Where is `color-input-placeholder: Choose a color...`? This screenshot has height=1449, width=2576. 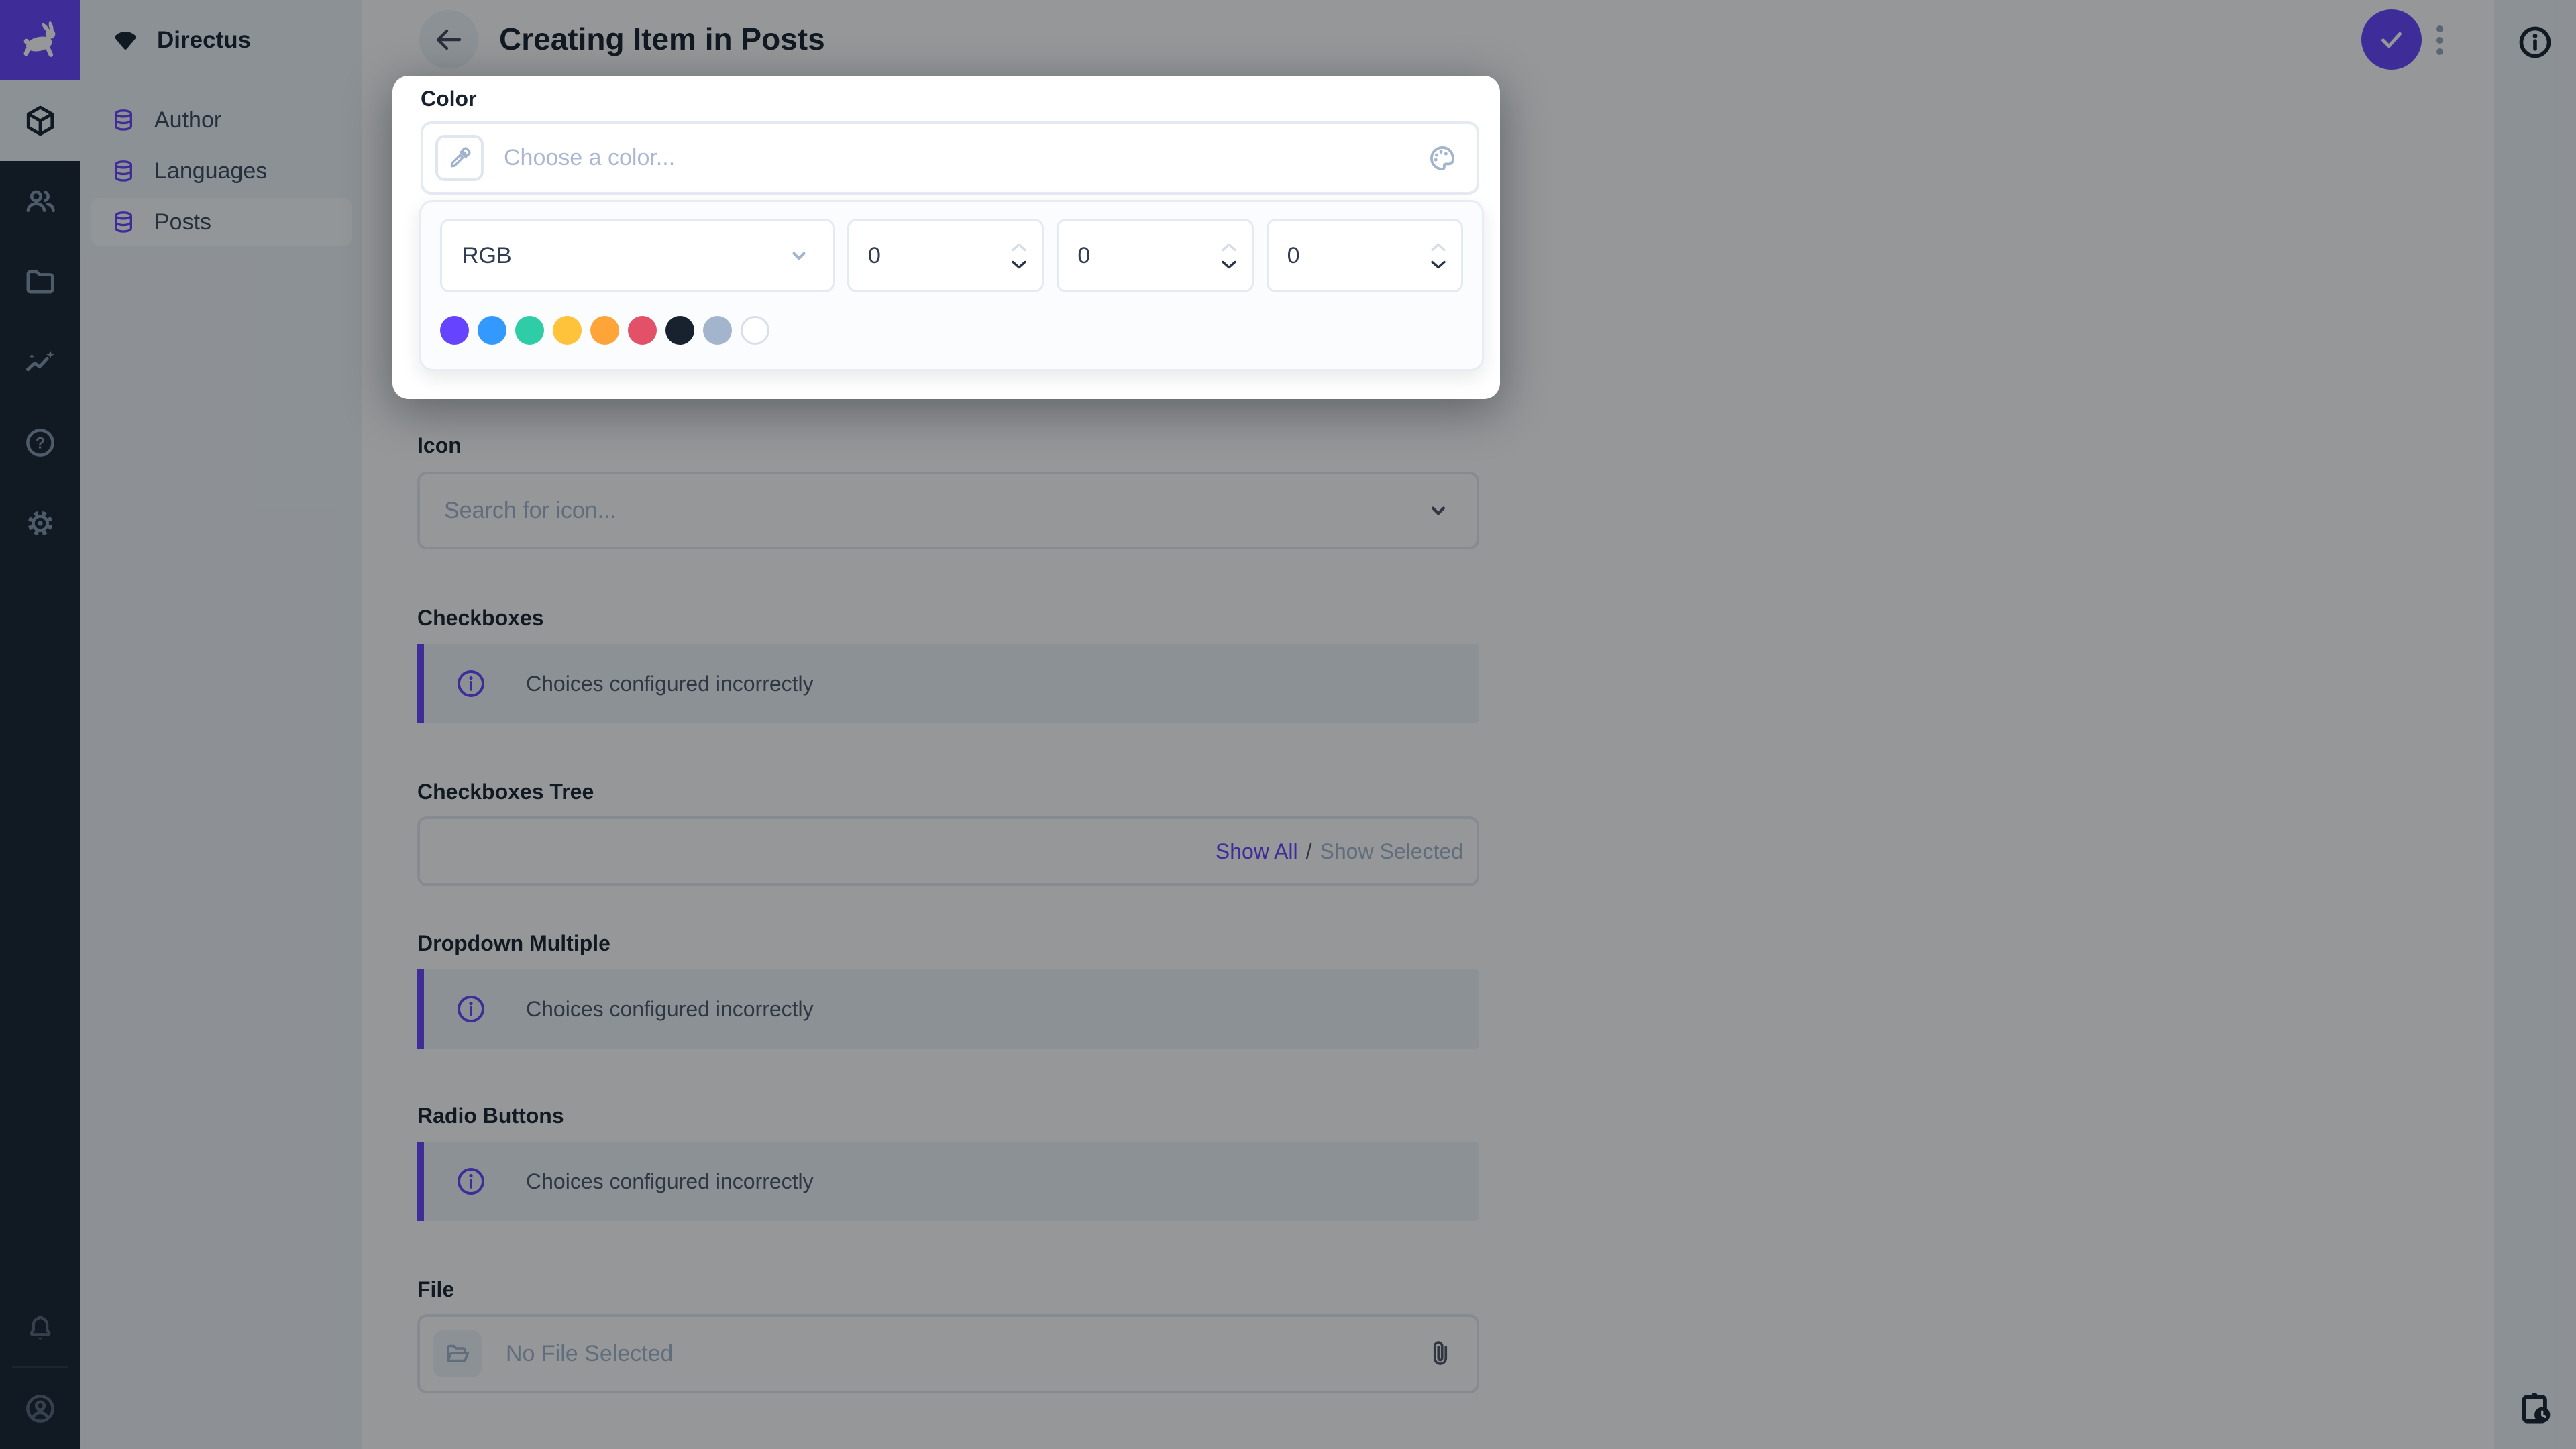
color-input-placeholder: Choose a color... is located at coordinates (590, 157).